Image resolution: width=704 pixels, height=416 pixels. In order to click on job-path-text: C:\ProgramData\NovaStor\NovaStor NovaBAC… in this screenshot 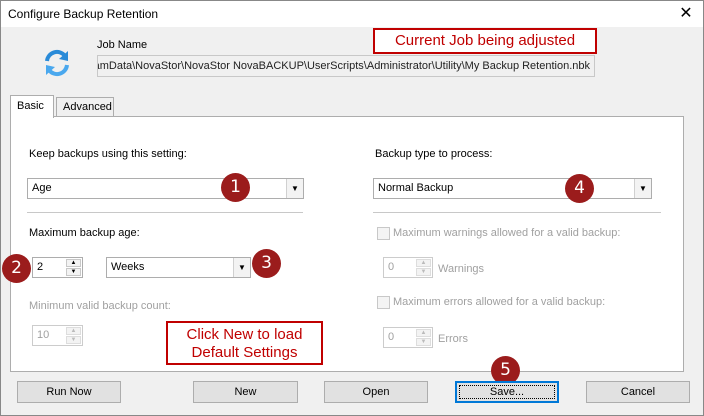, I will do `click(343, 66)`.